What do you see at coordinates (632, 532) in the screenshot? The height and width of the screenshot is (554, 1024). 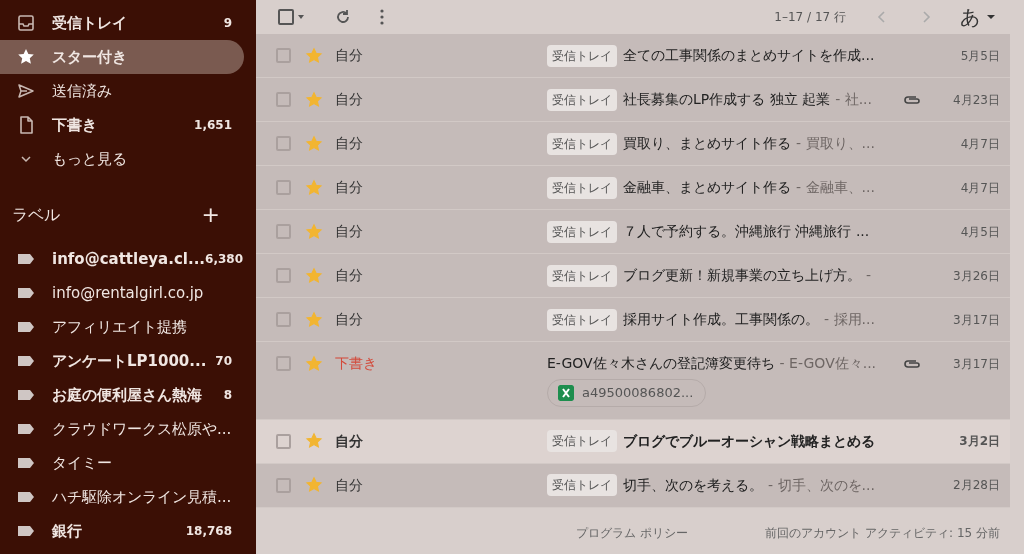 I see `policy-link: プログラム ポリシー` at bounding box center [632, 532].